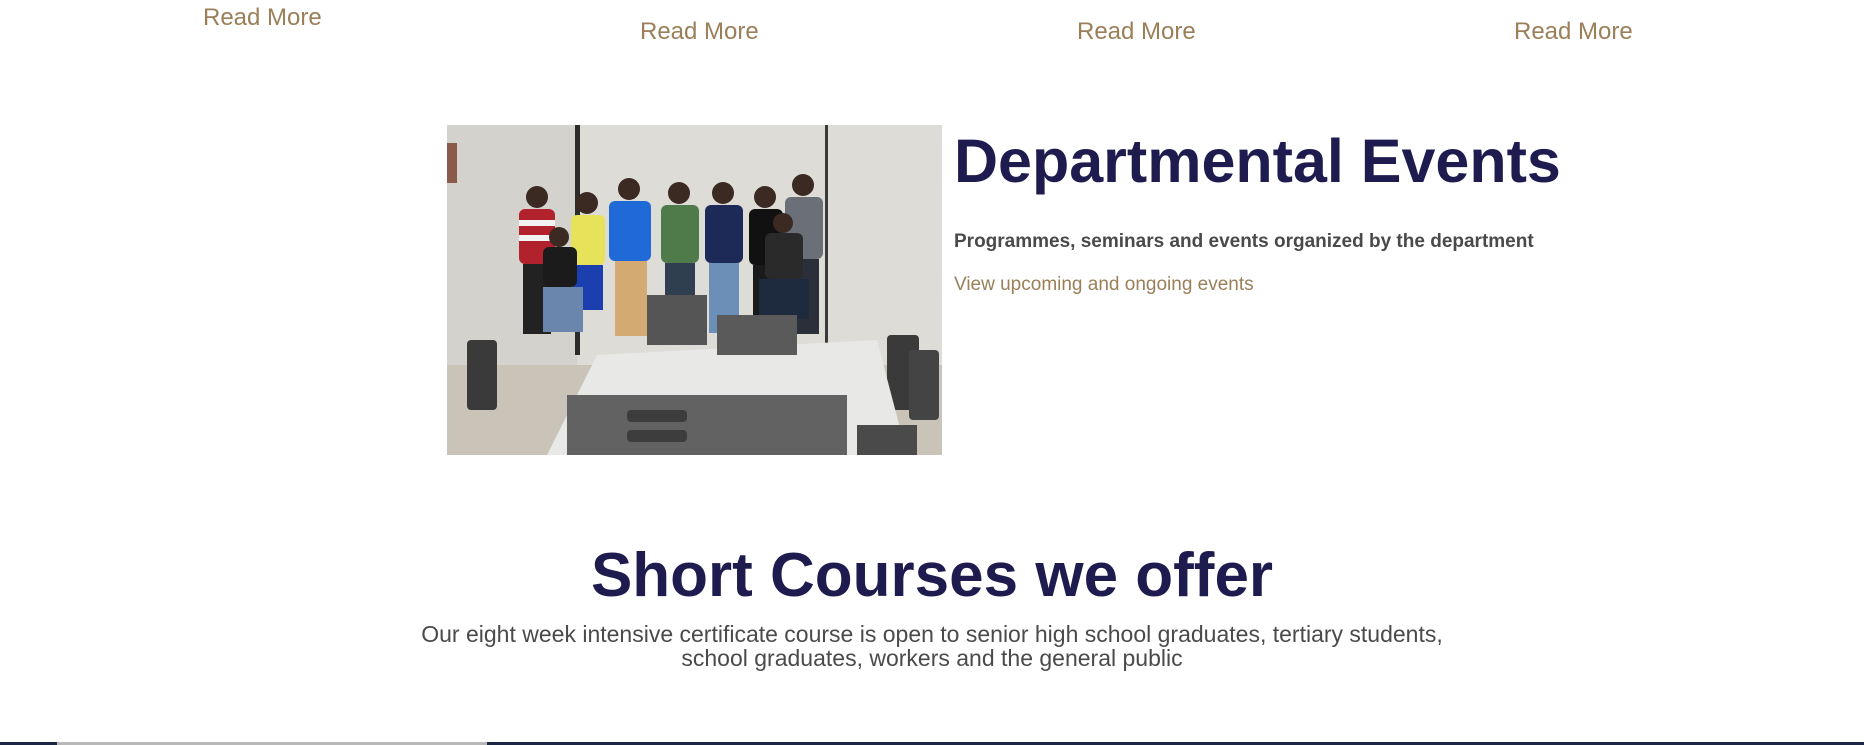  Describe the element at coordinates (1257, 161) in the screenshot. I see `events-title: Departmental Events` at that location.